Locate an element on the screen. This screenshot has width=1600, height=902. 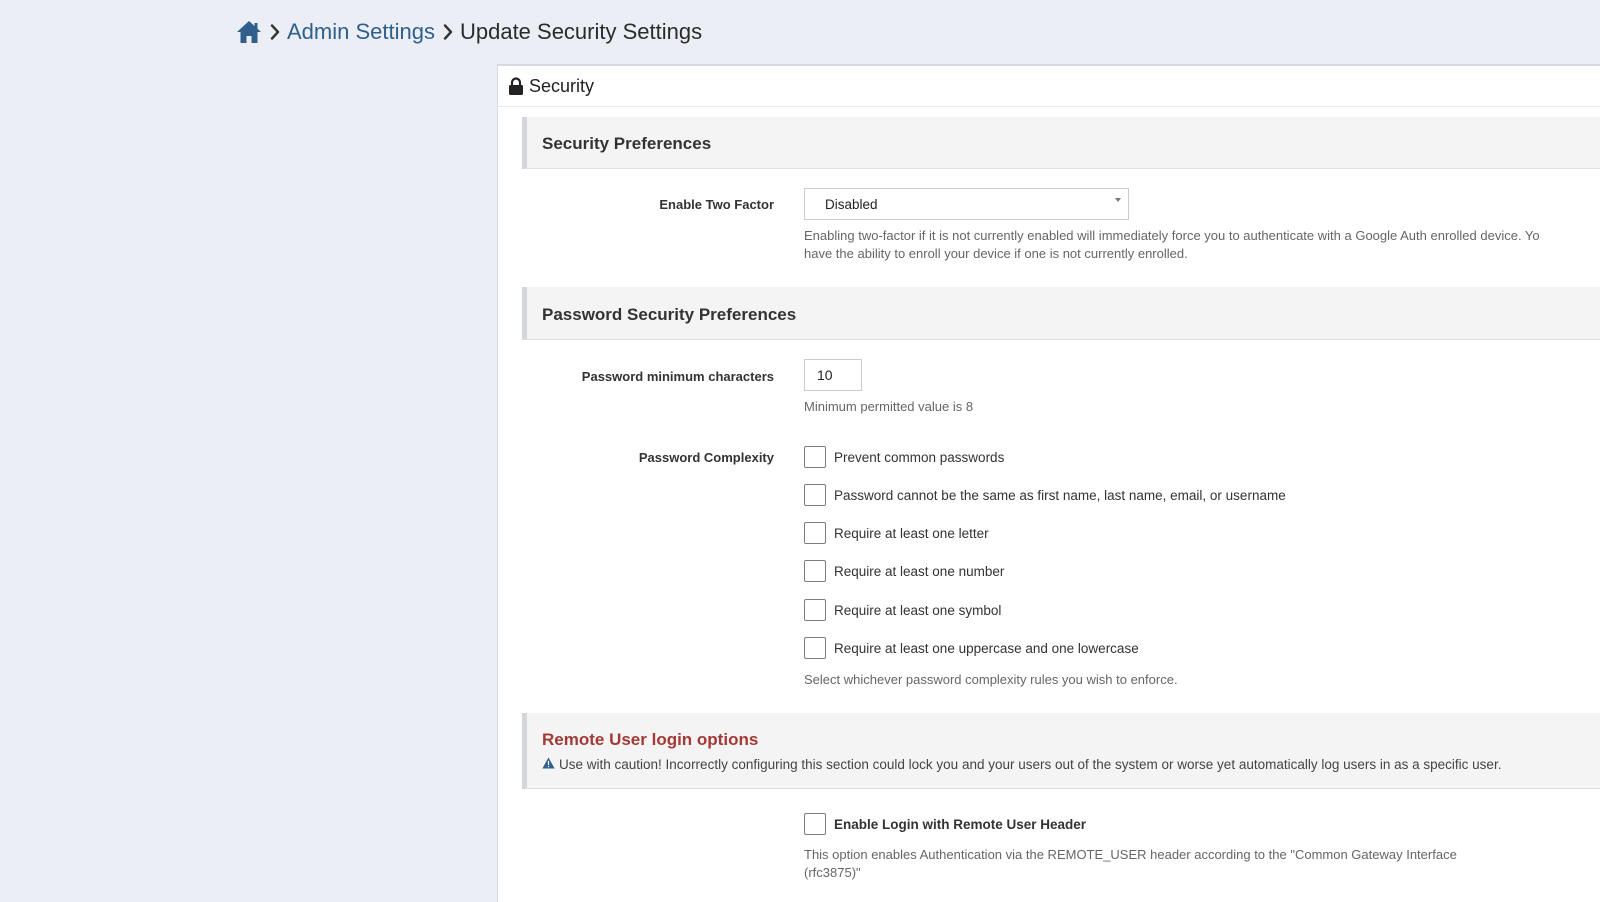
two-factor-label: Enable Two Factor is located at coordinates (716, 204).